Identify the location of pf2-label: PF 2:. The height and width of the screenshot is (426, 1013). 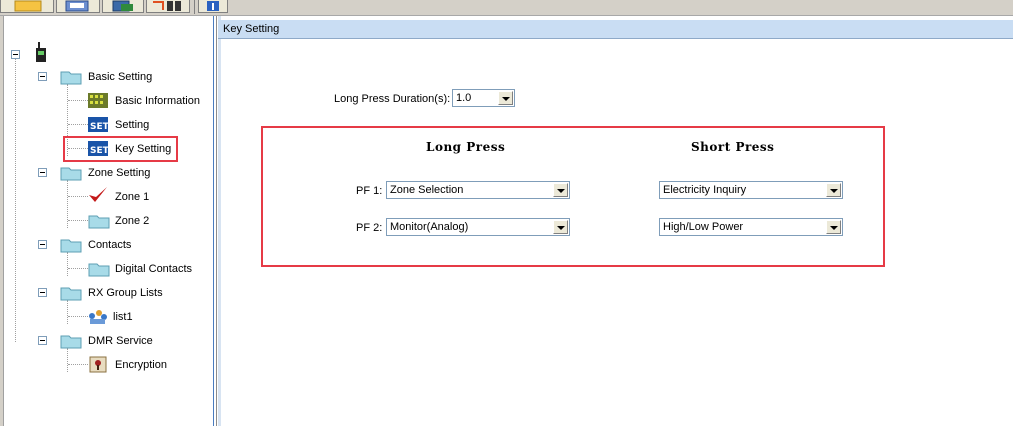
(369, 228).